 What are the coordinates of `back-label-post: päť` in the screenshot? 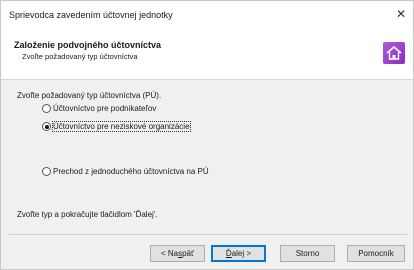 It's located at (188, 253).